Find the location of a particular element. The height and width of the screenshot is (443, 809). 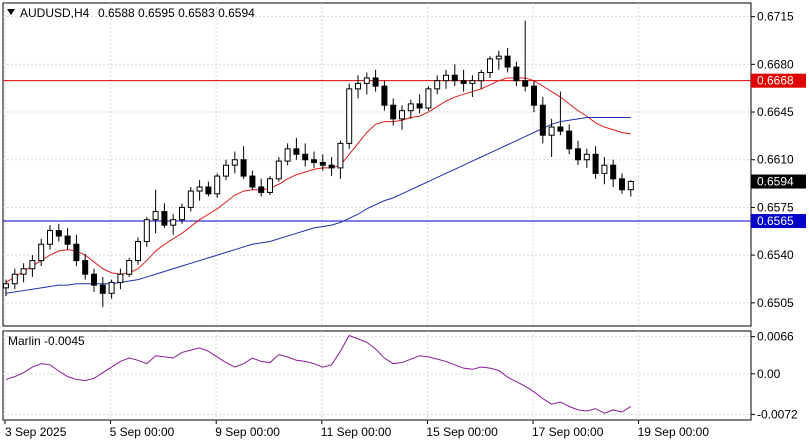

time-tick-label: 19 Sep 00:00 is located at coordinates (674, 432).